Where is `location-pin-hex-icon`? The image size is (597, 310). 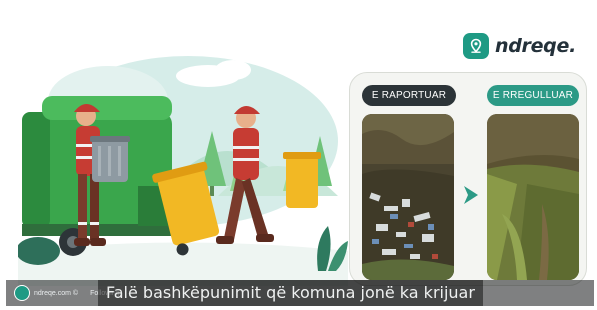 location-pin-hex-icon is located at coordinates (476, 46).